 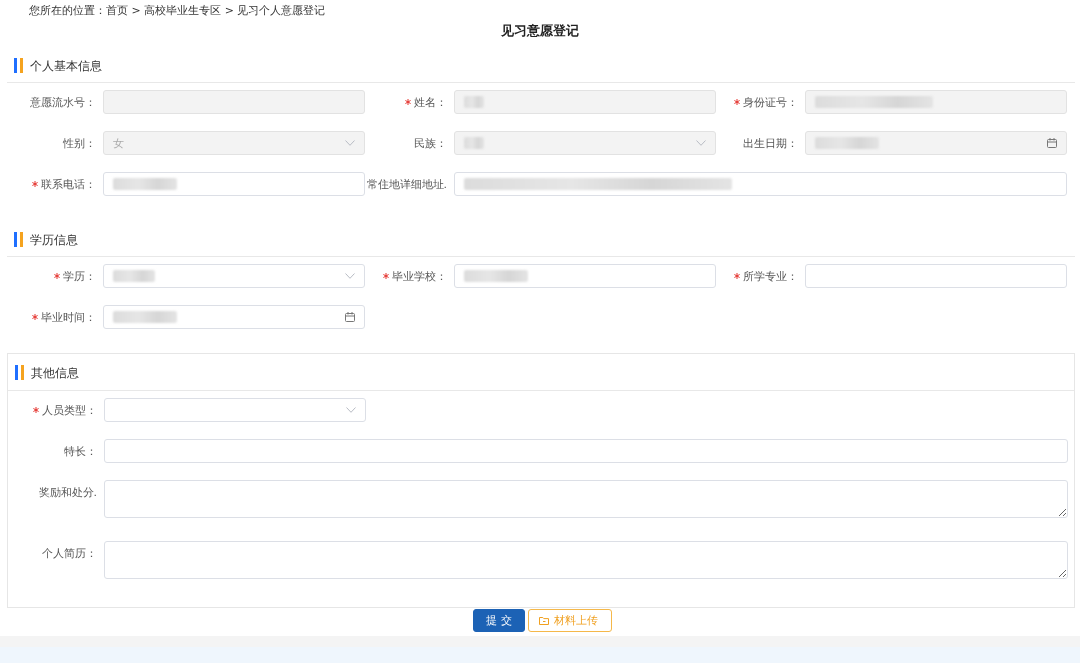 I want to click on date-picker-field, so click(x=234, y=317).